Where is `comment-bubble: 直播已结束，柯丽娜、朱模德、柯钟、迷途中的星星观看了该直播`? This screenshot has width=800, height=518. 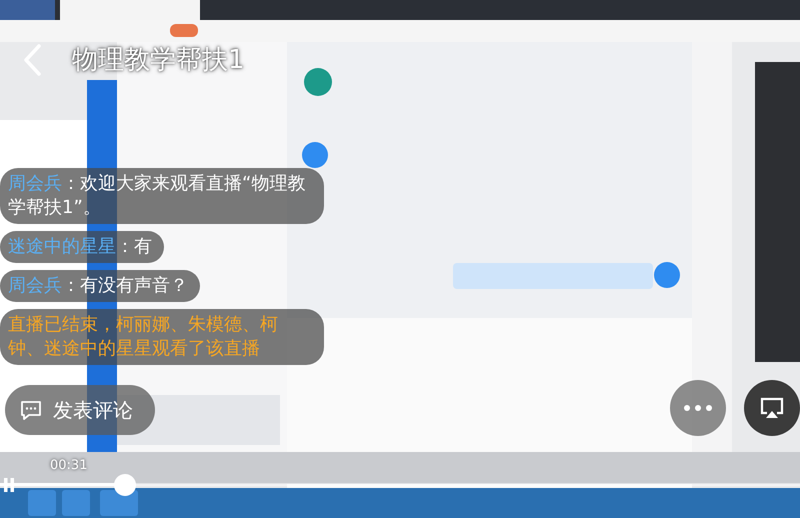
comment-bubble: 直播已结束，柯丽娜、朱模德、柯钟、迷途中的星星观看了该直播 is located at coordinates (162, 337).